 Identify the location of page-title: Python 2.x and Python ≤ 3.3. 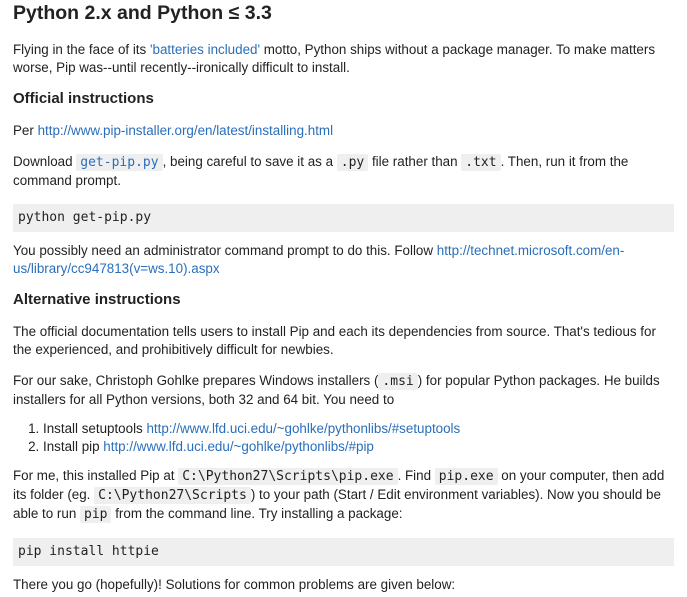
(142, 13).